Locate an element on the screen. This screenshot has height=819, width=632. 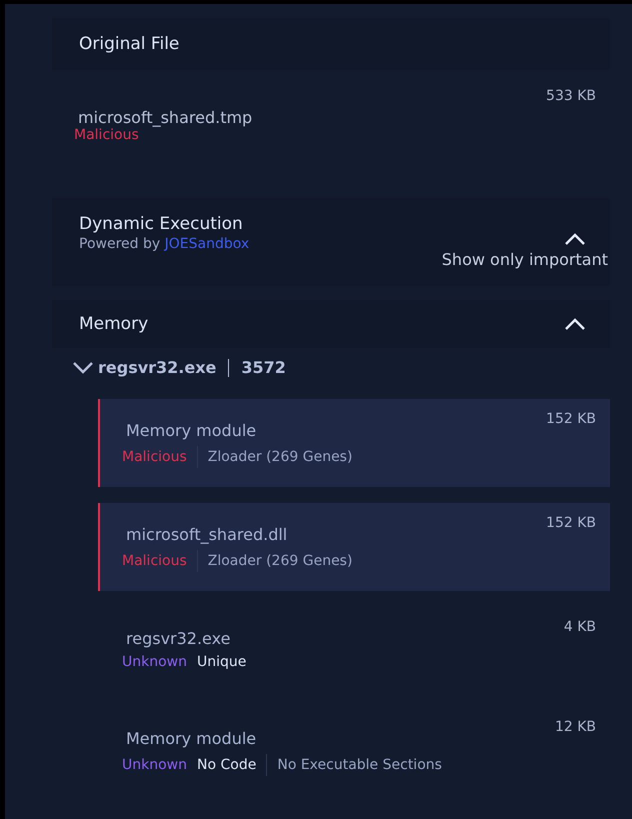
tag-label: Unique is located at coordinates (221, 662).